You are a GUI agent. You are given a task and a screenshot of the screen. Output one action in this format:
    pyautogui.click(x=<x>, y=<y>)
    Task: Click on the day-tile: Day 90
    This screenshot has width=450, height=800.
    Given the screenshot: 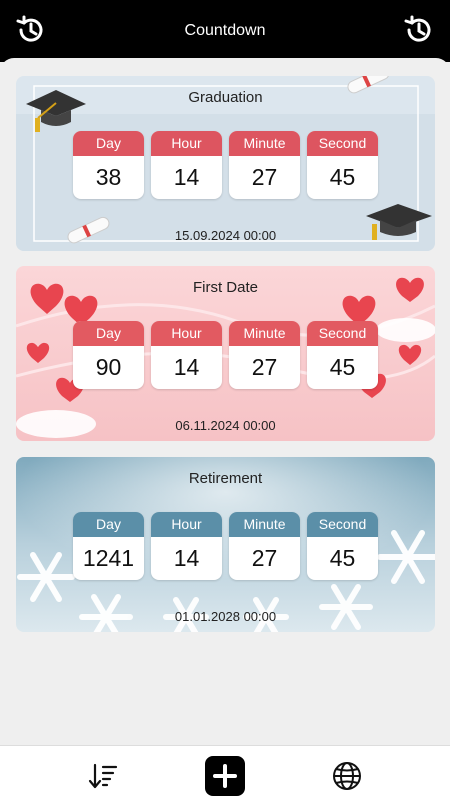 What is the action you would take?
    pyautogui.click(x=108, y=355)
    